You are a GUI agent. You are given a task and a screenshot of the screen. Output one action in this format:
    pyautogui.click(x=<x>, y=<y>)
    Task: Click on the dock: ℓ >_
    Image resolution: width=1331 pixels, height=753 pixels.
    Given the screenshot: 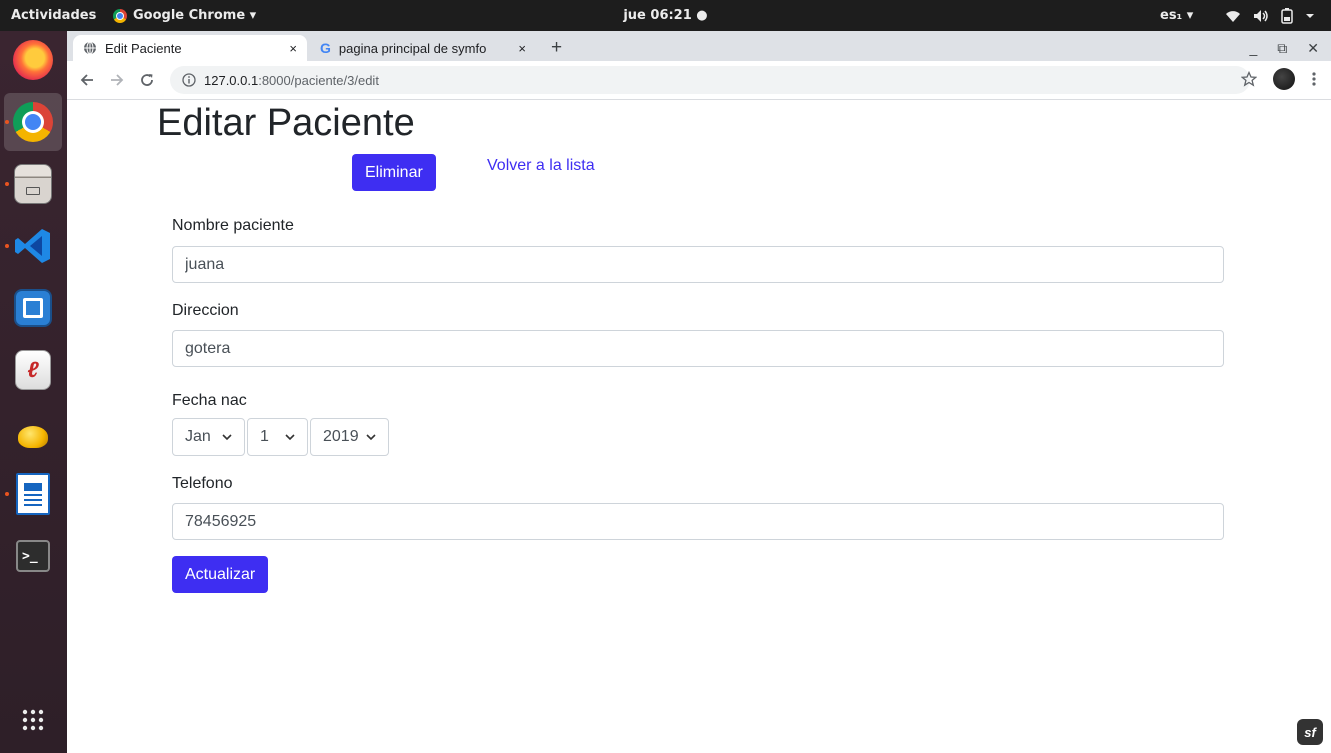 What is the action you would take?
    pyautogui.click(x=33, y=392)
    